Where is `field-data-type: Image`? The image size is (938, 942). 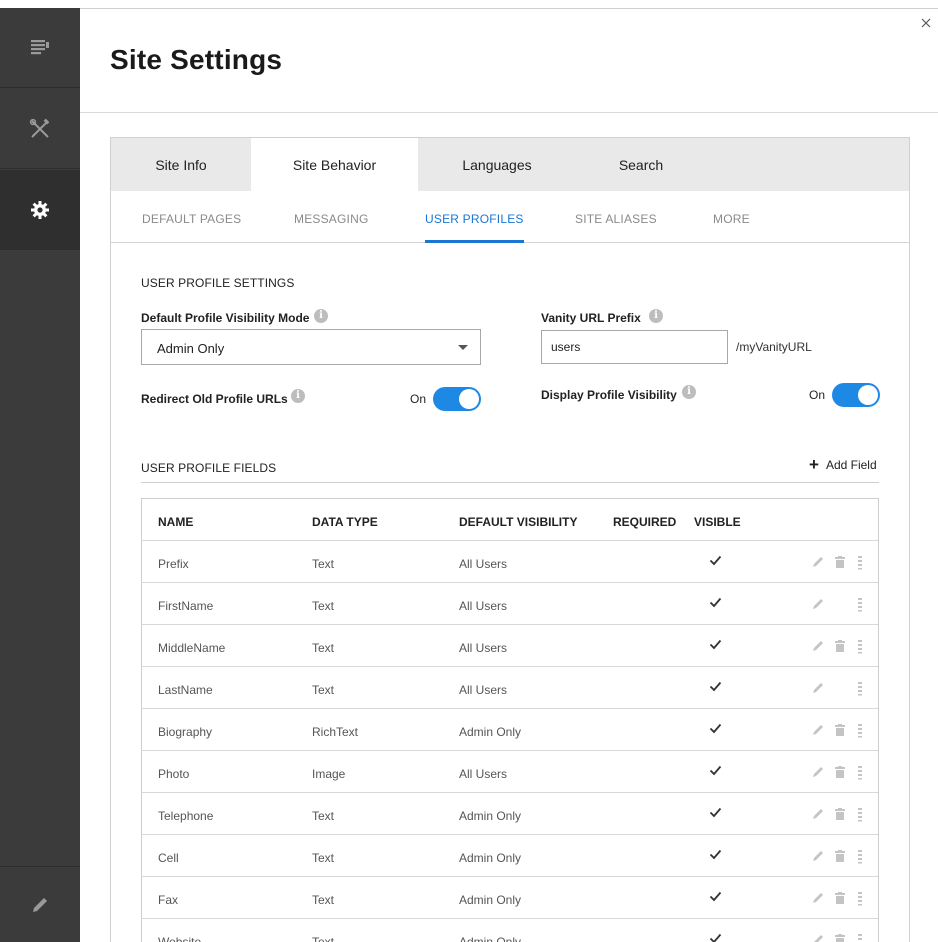
field-data-type: Image is located at coordinates (329, 774).